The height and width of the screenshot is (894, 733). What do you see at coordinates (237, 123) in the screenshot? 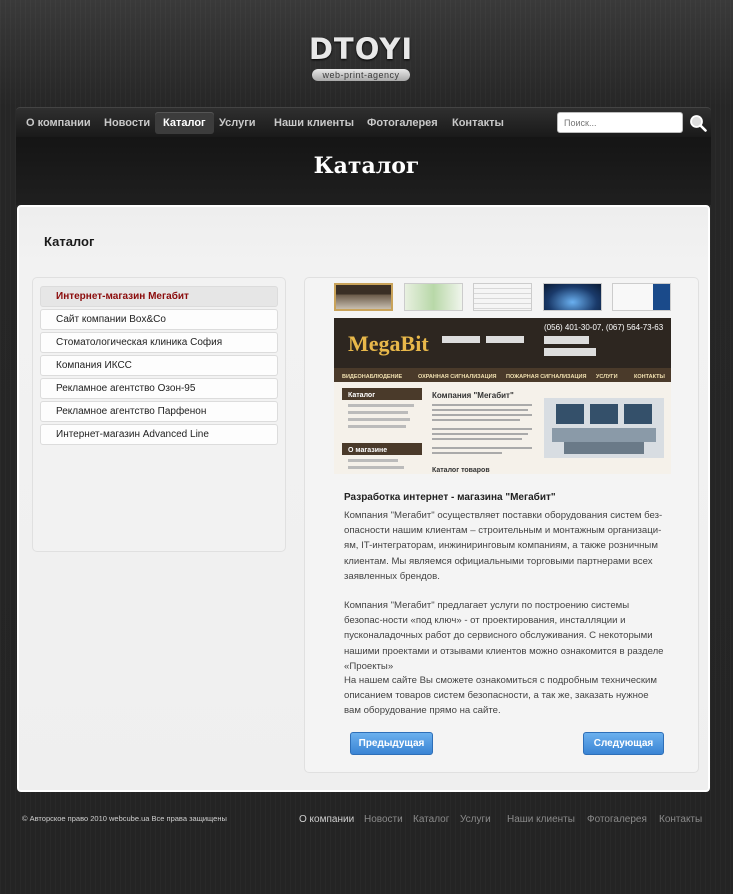
I see `nav-item-services: Услуги` at bounding box center [237, 123].